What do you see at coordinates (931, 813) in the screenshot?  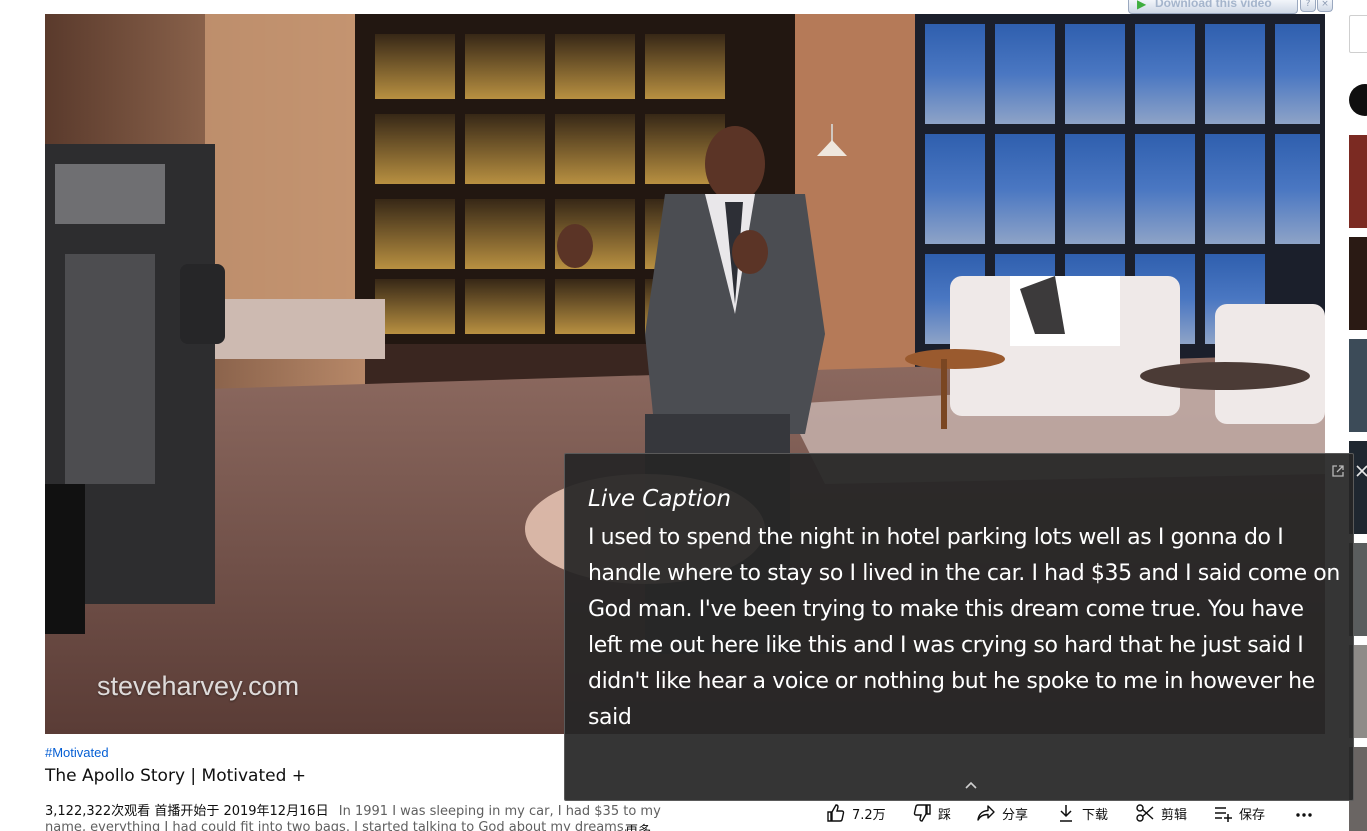 I see `dislike-button: 踩` at bounding box center [931, 813].